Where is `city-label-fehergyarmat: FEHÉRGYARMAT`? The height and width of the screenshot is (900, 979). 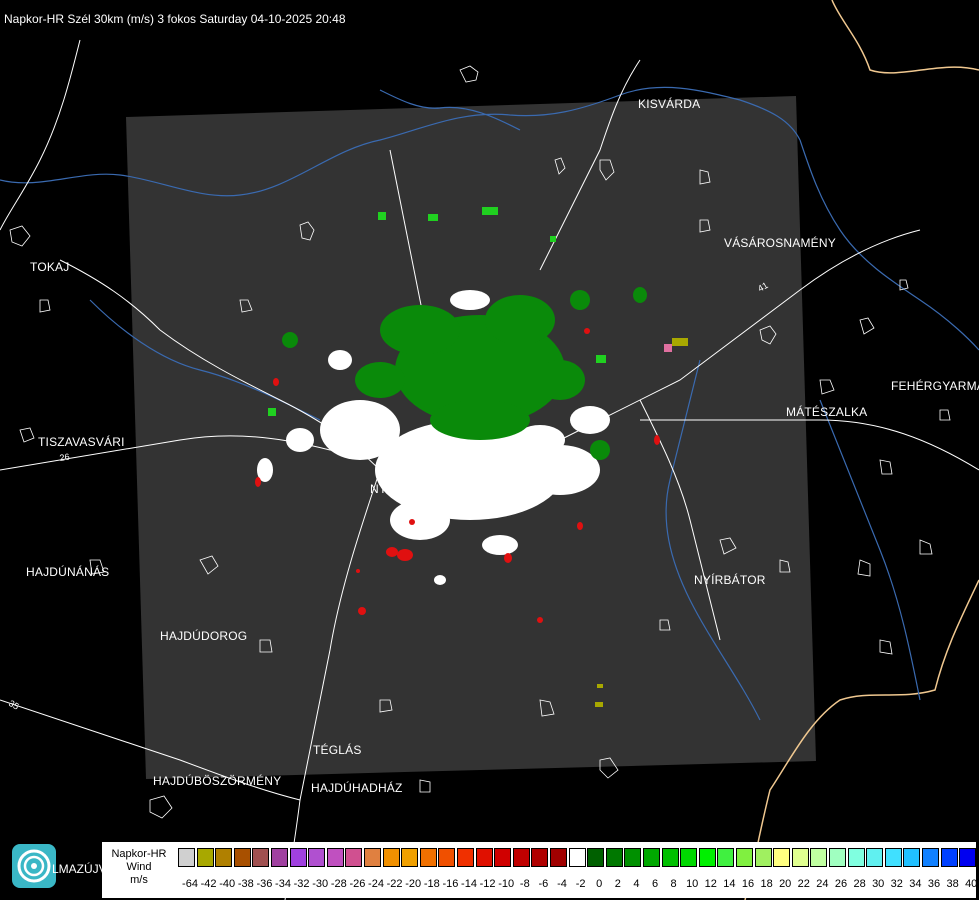
city-label-fehergyarmat: FEHÉRGYARMAT is located at coordinates (935, 386).